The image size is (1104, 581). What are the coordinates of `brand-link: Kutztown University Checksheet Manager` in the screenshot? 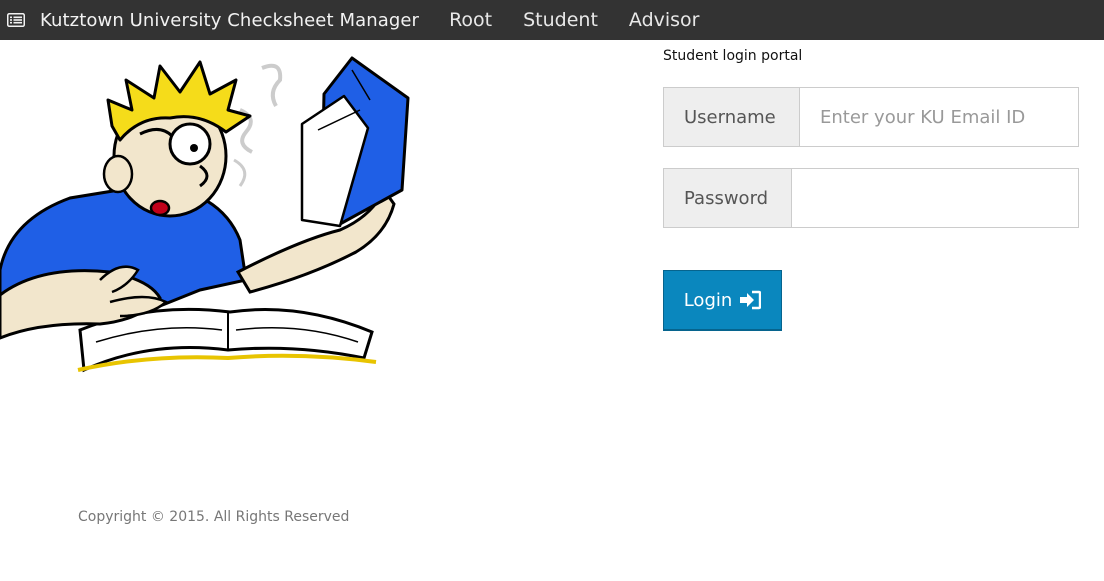 It's located at (209, 20).